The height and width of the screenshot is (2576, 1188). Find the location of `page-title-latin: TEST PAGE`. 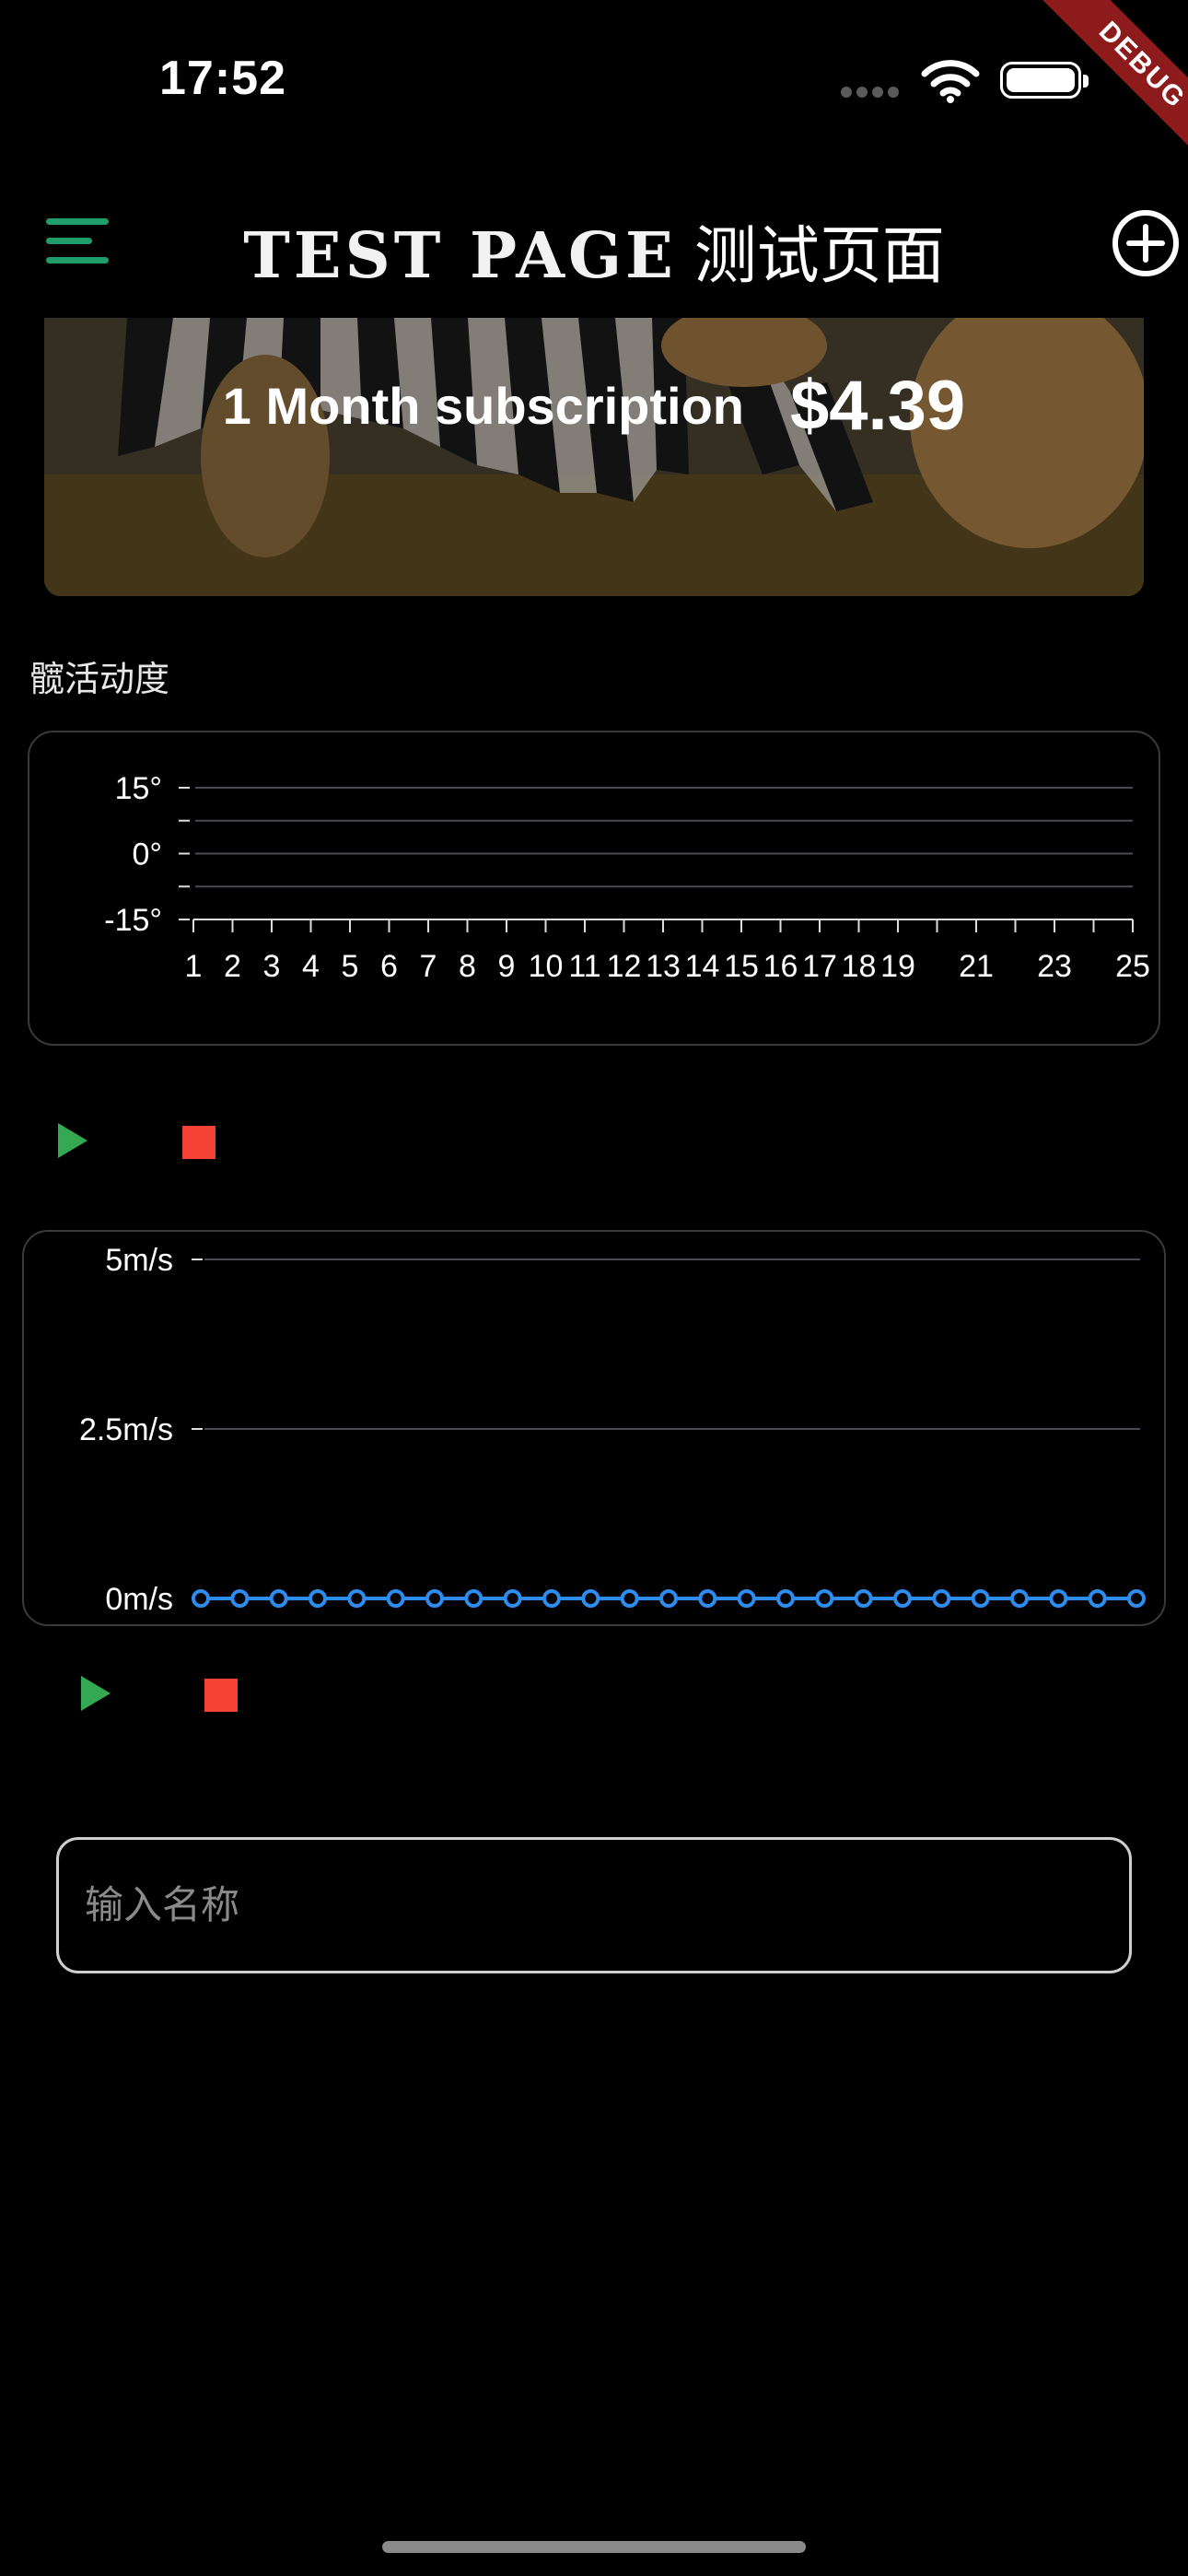

page-title-latin: TEST PAGE is located at coordinates (460, 256).